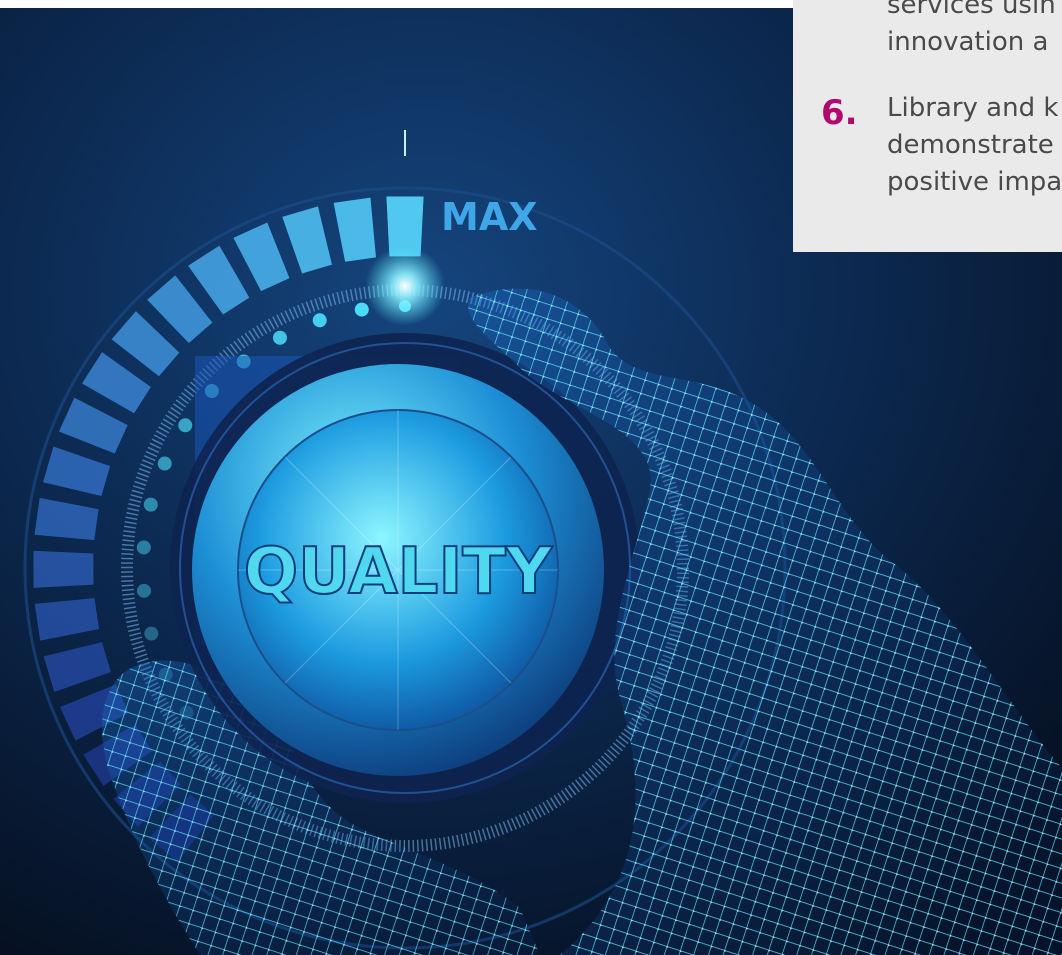  I want to click on scale-bar, so click(63, 569).